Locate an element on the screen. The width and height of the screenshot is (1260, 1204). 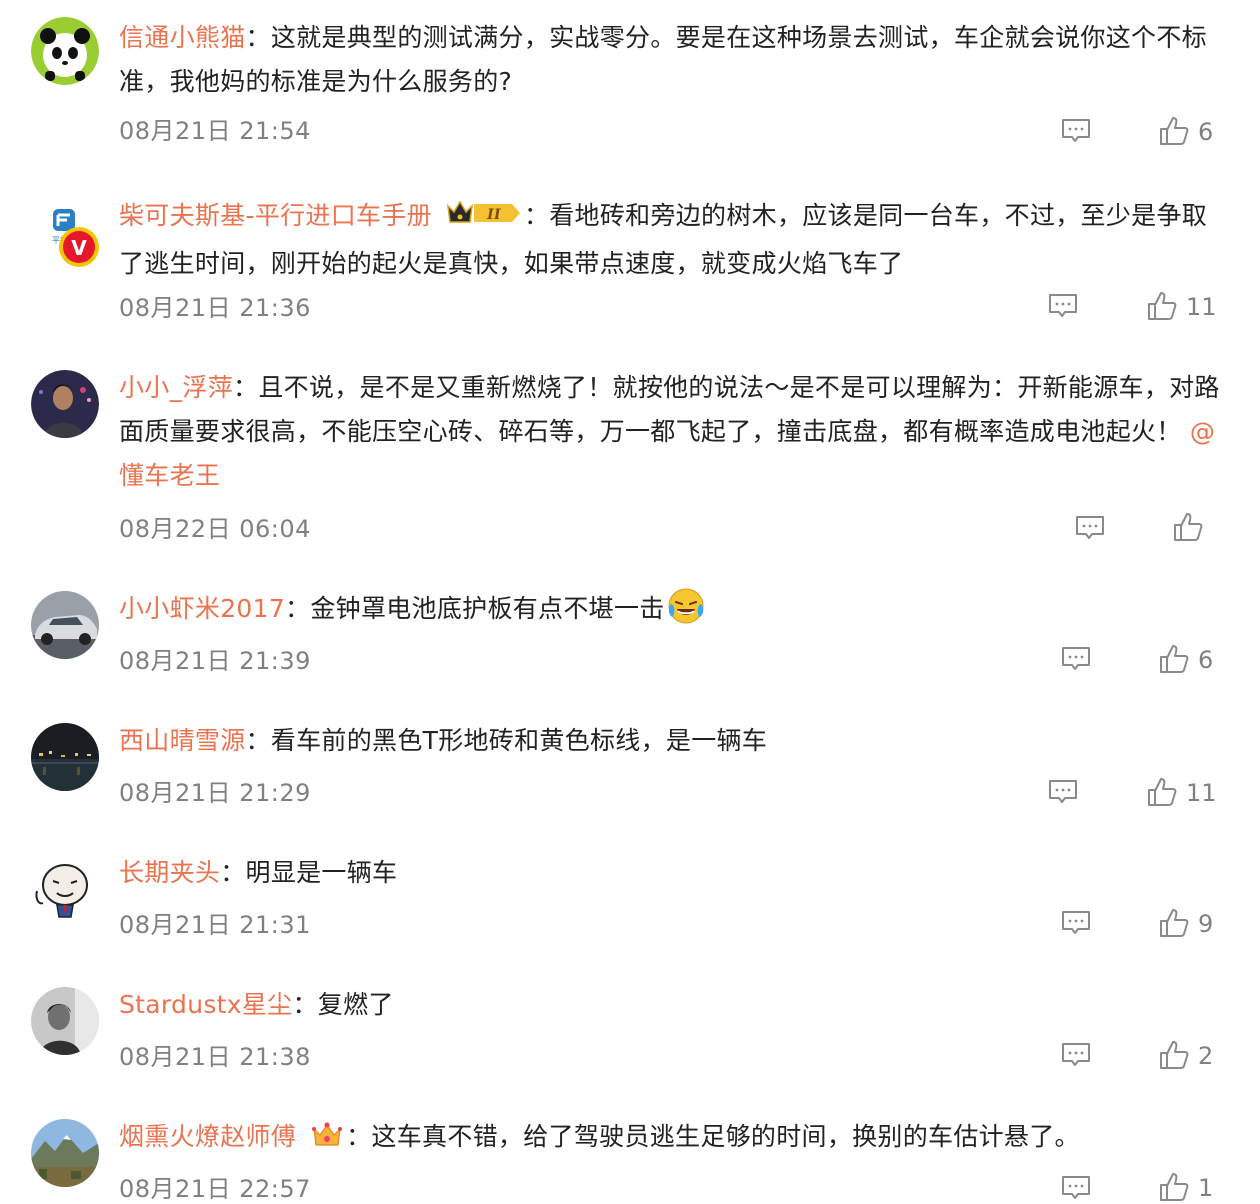
bw-portrait-avatar-icon is located at coordinates (65, 1021).